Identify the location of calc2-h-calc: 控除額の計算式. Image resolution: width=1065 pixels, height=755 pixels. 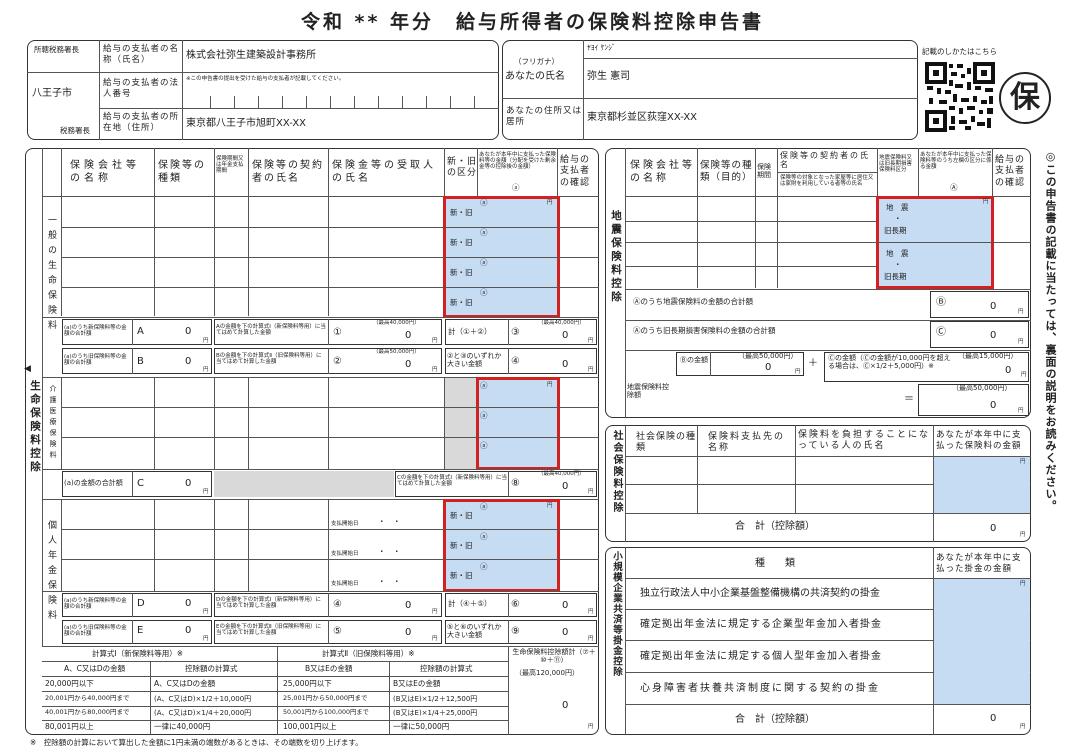
(446, 668).